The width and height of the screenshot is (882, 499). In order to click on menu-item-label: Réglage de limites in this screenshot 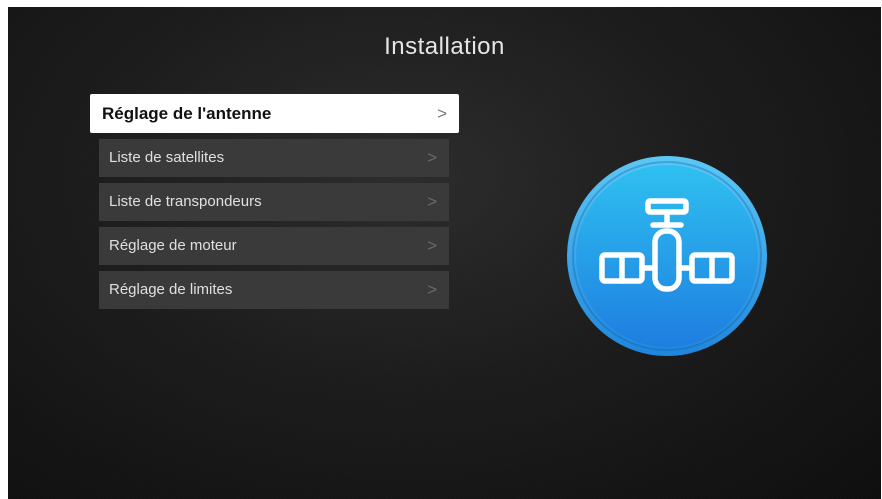, I will do `click(171, 289)`.